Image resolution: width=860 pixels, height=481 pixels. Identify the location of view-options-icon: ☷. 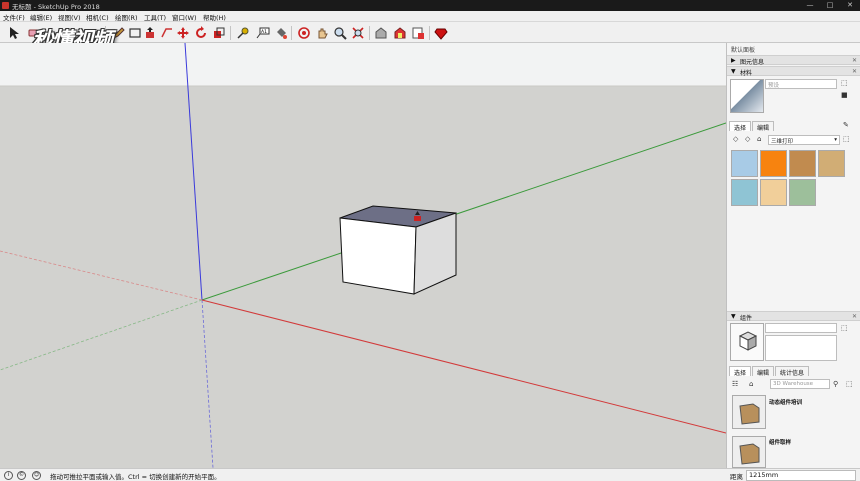
(735, 384).